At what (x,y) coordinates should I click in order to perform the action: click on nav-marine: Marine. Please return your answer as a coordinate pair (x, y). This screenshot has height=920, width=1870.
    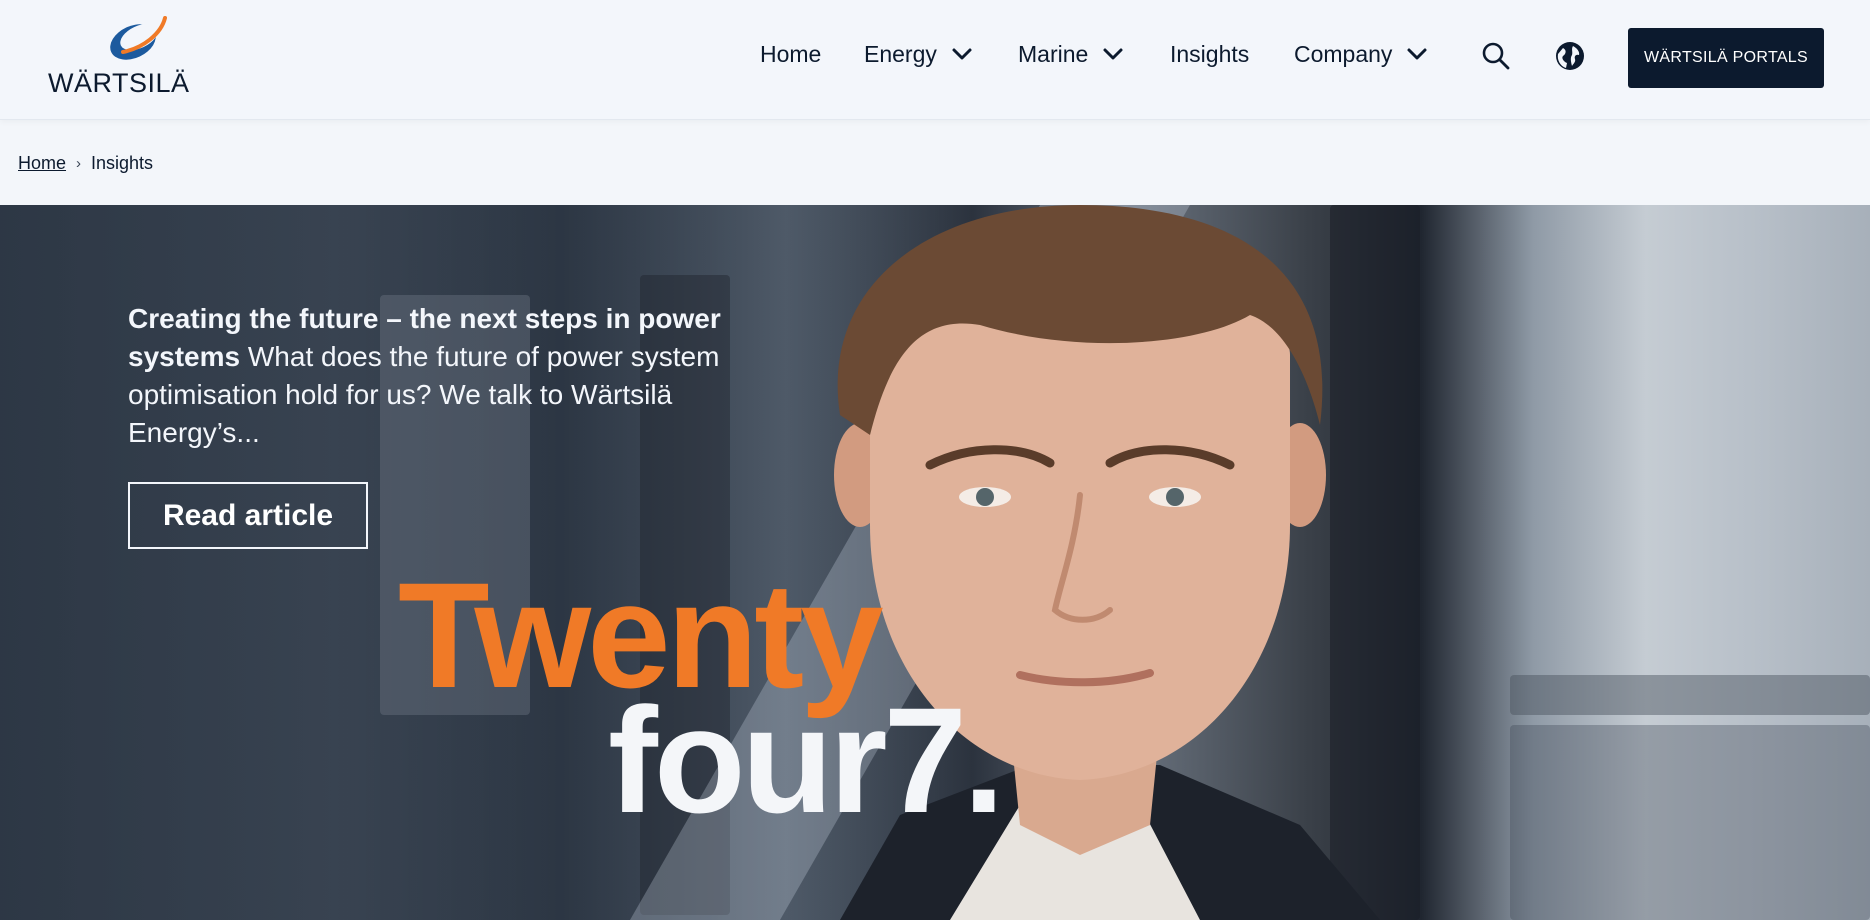
    Looking at the image, I should click on (1071, 54).